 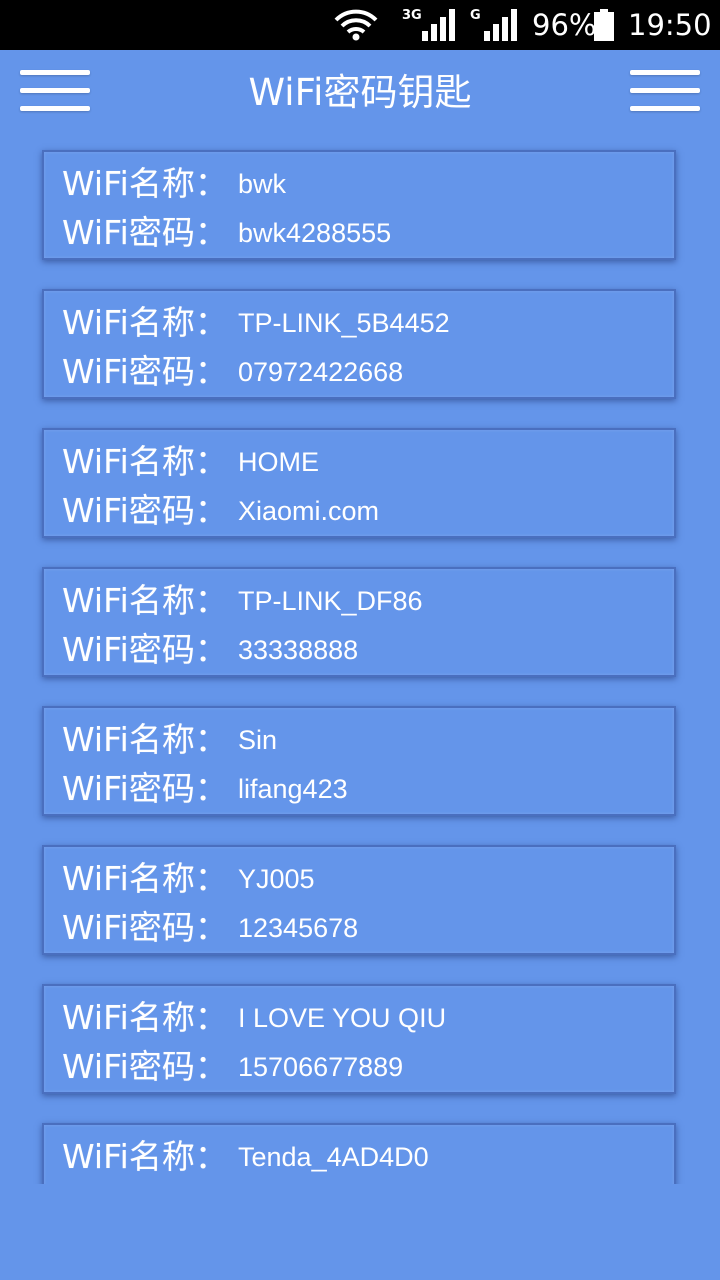 What do you see at coordinates (475, 15) in the screenshot?
I see `network-type-label: G` at bounding box center [475, 15].